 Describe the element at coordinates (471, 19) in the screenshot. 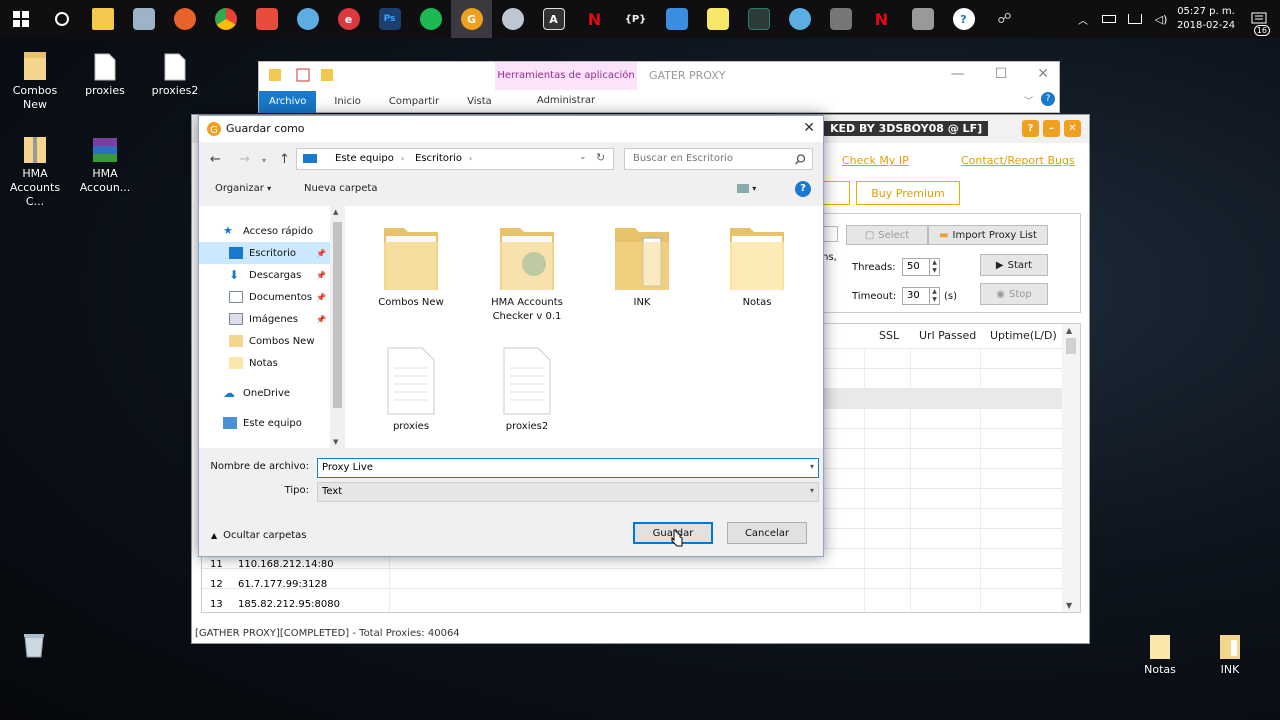

I see `taskbar-gather-proxy: G` at that location.